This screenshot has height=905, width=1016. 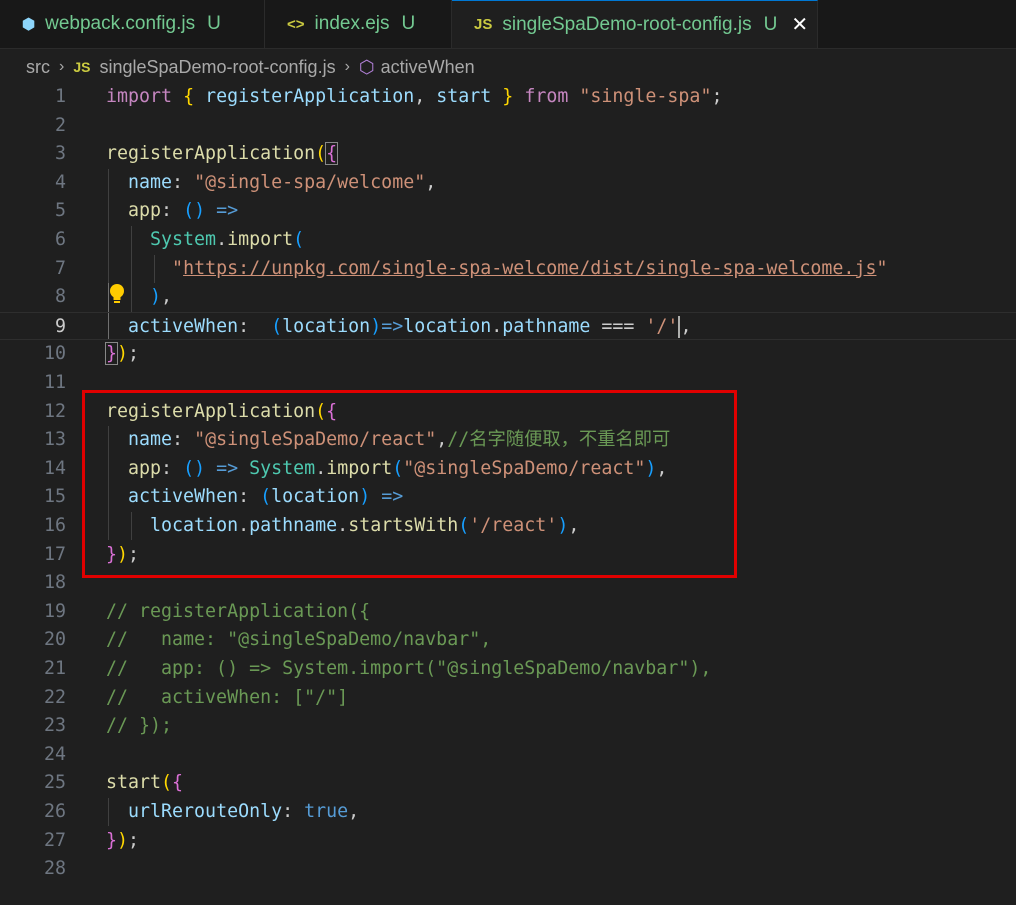 What do you see at coordinates (508, 726) in the screenshot?
I see `code-line: 23 // });` at bounding box center [508, 726].